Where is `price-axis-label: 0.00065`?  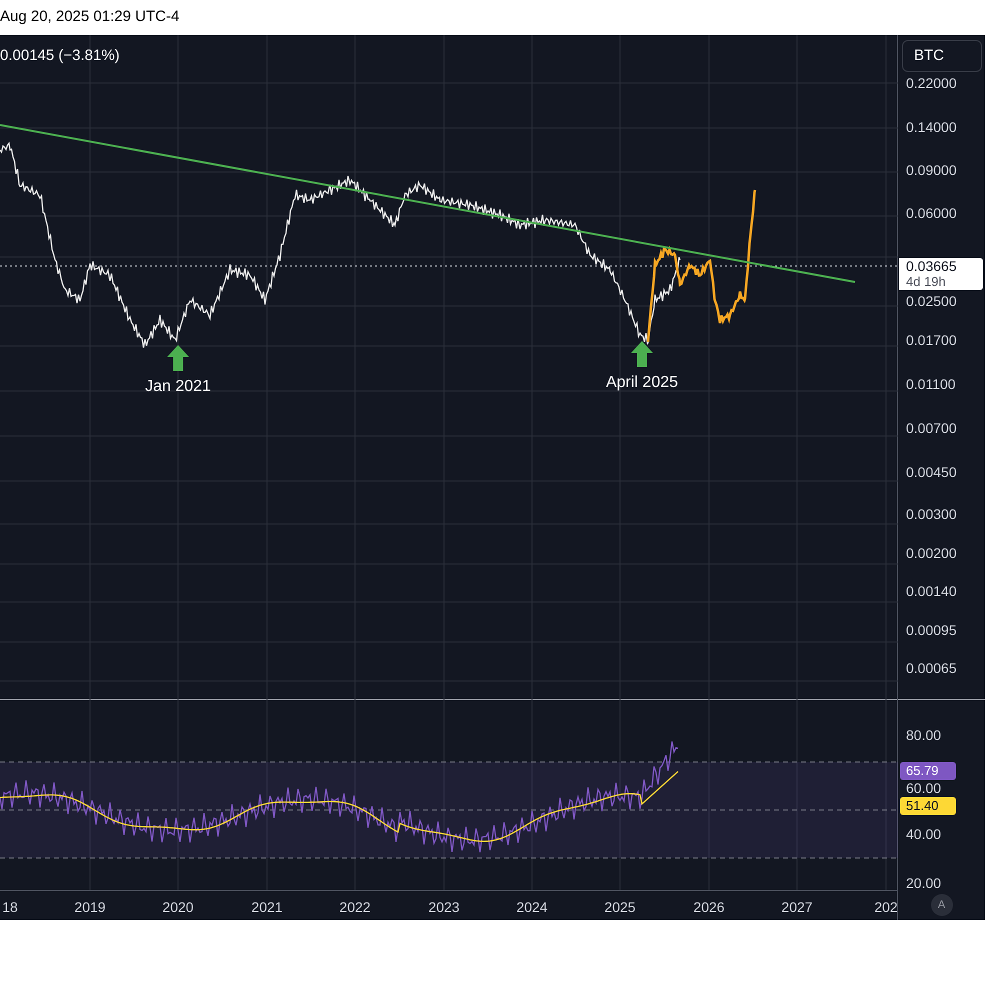 price-axis-label: 0.00065 is located at coordinates (931, 668).